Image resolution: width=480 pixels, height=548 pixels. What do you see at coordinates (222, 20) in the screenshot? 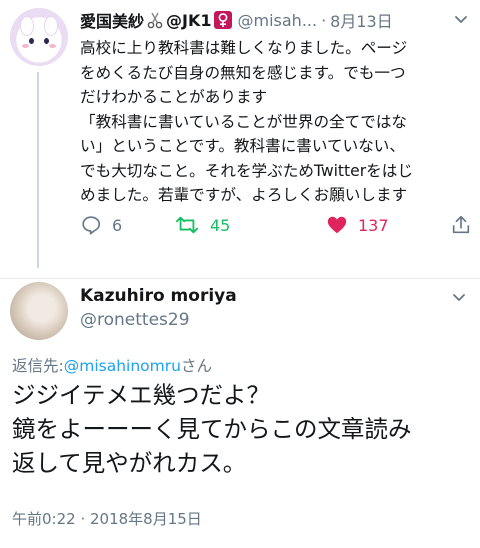
I see `female-sign-icon` at bounding box center [222, 20].